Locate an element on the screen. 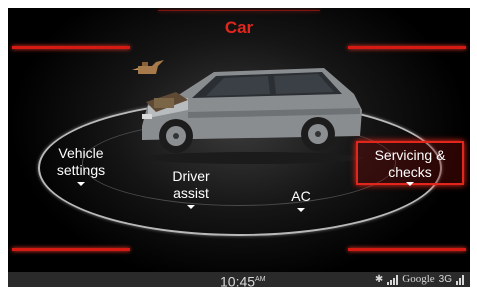  signal-icon is located at coordinates (393, 279).